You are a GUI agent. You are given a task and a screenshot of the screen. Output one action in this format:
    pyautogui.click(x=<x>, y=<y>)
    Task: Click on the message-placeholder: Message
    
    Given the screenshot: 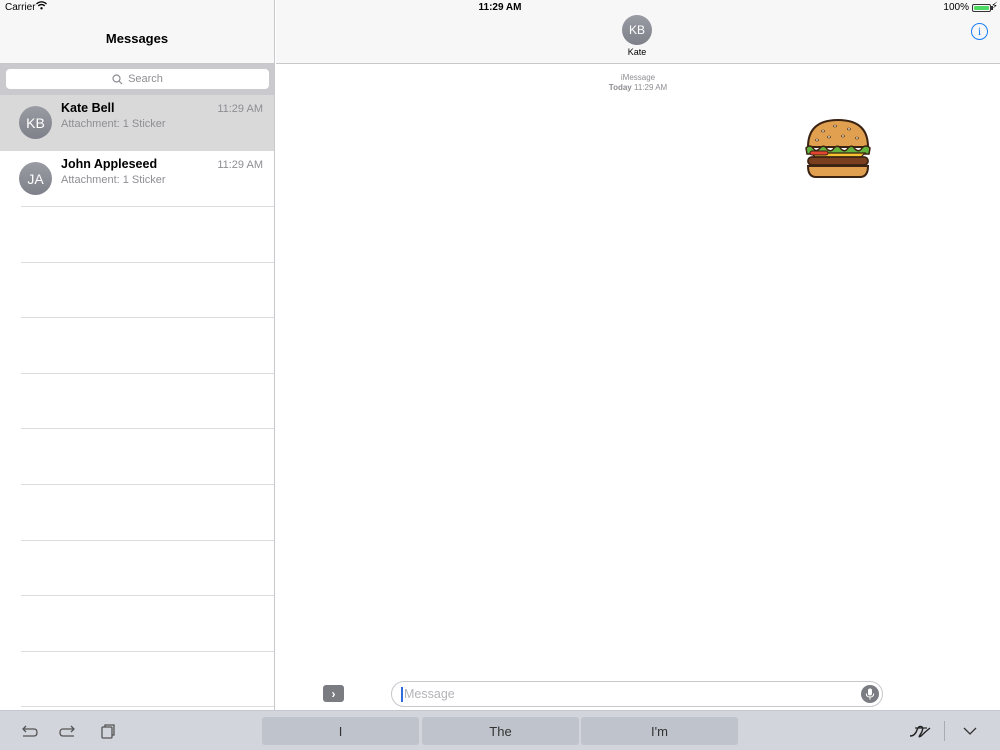 What is the action you would take?
    pyautogui.click(x=429, y=694)
    